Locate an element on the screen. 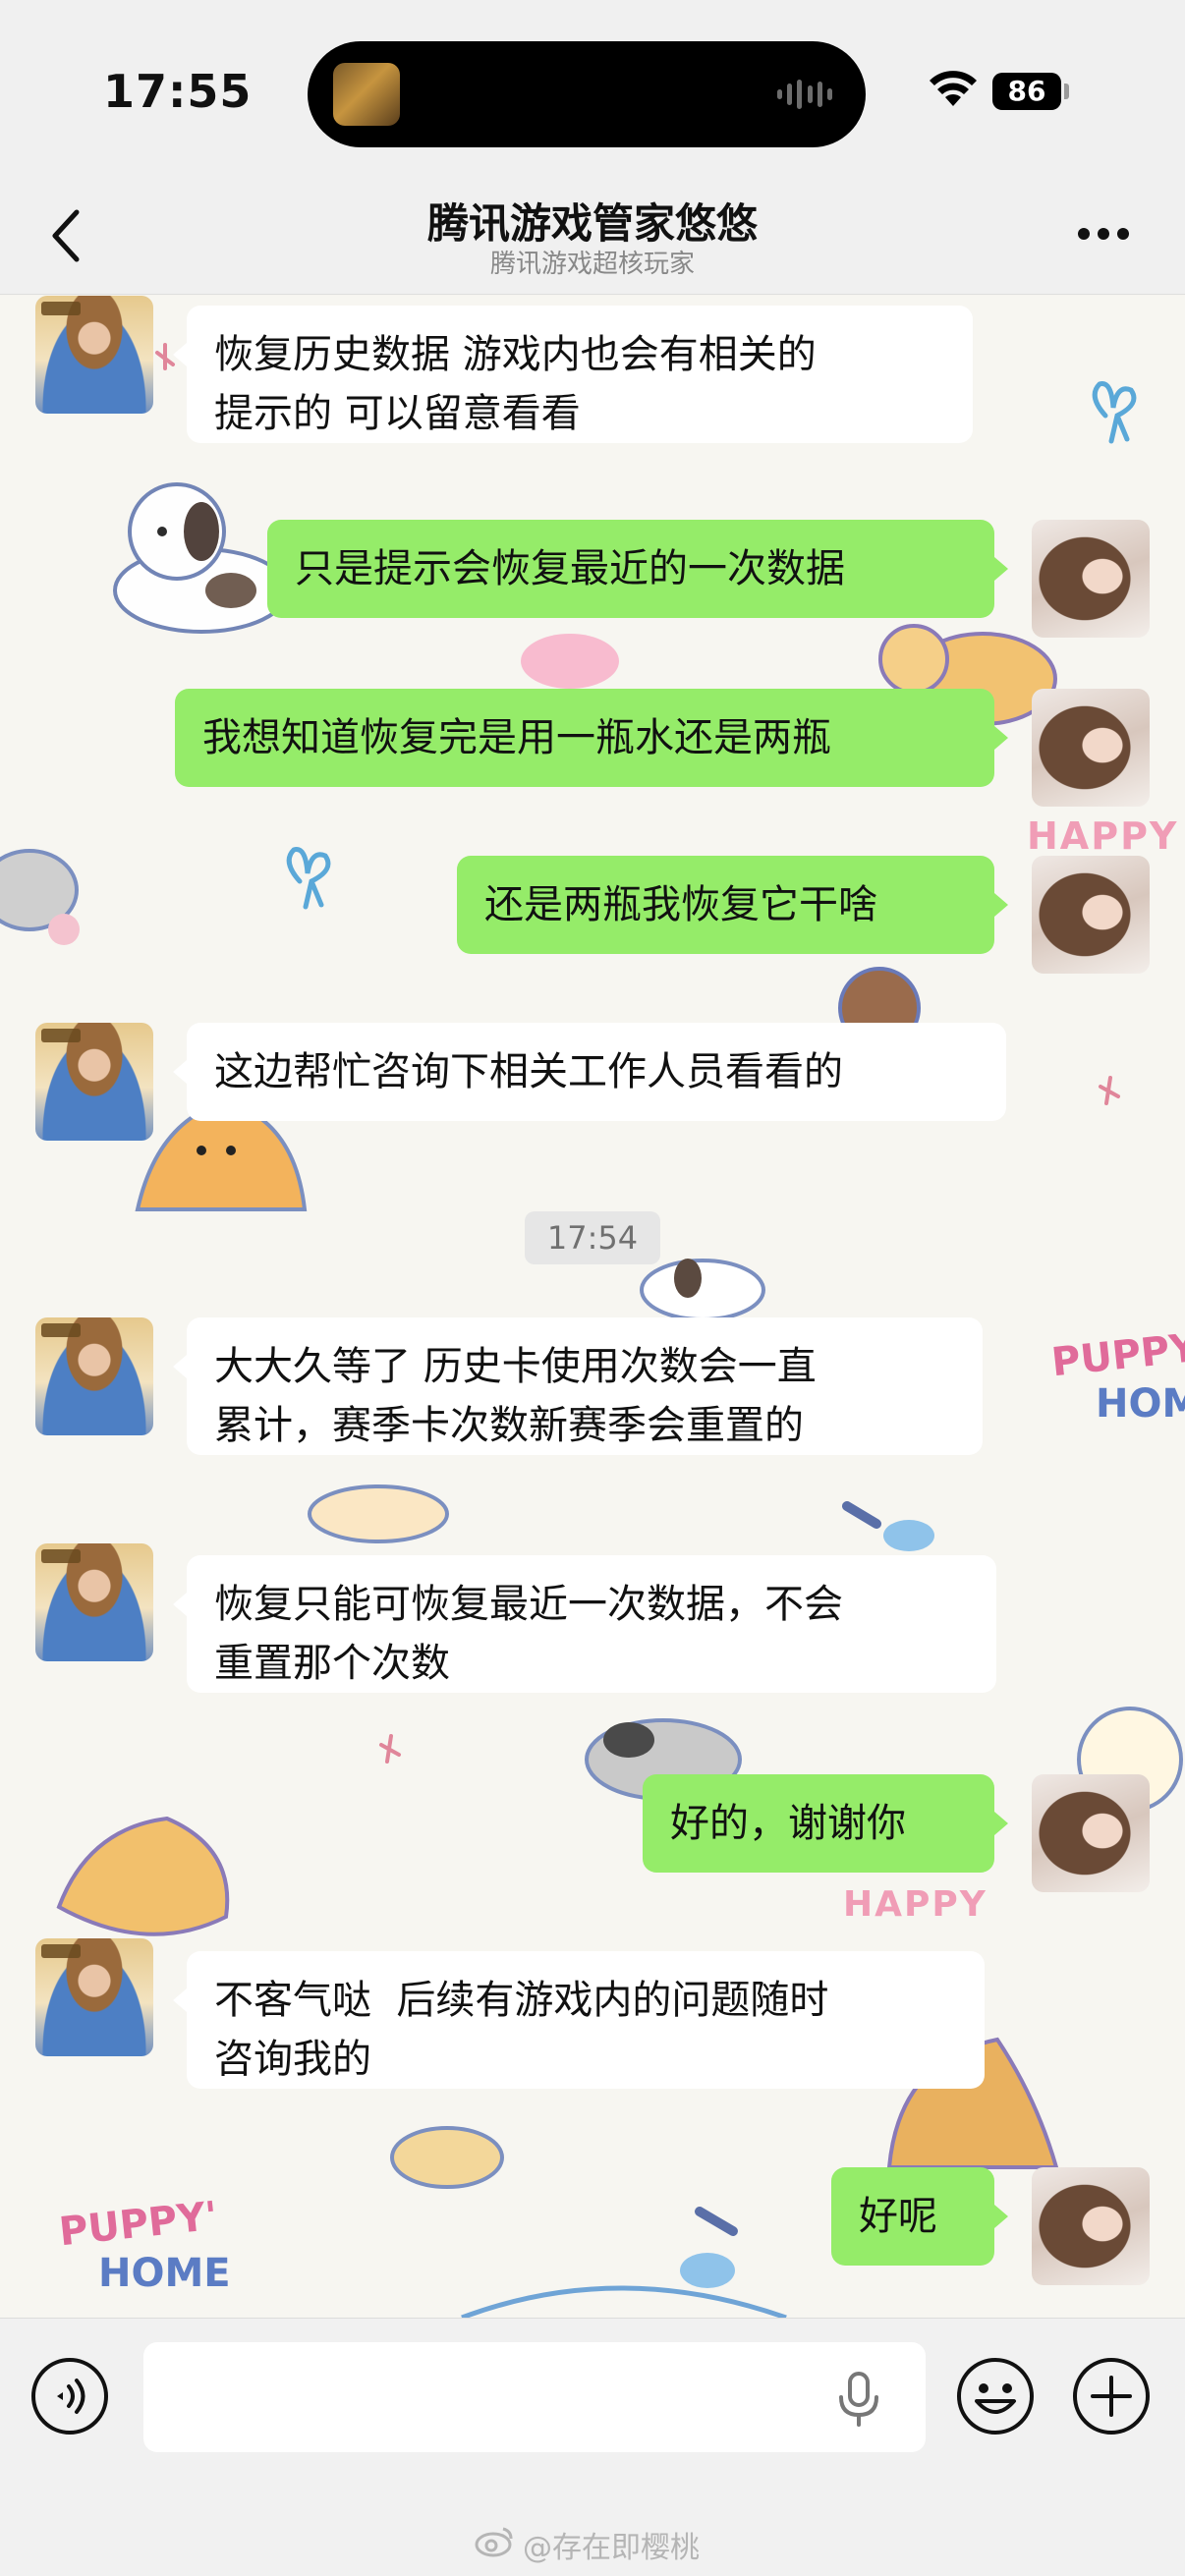 This screenshot has width=1185, height=2576. status-time: 17:55 is located at coordinates (178, 91).